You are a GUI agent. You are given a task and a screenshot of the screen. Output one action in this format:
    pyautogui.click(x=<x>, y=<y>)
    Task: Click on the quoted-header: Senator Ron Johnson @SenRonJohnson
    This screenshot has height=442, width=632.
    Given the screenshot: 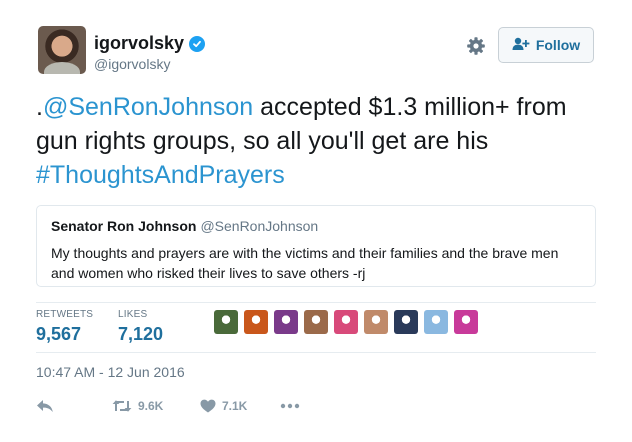 What is the action you would take?
    pyautogui.click(x=316, y=227)
    